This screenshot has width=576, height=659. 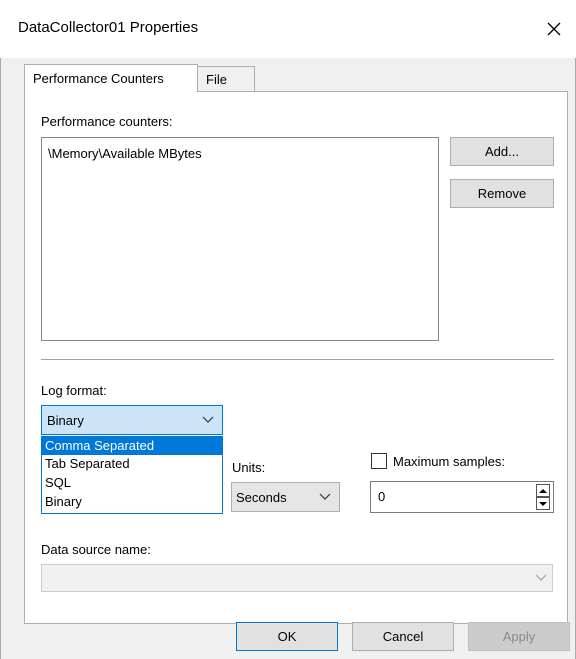 I want to click on spin-up-button, so click(x=543, y=490).